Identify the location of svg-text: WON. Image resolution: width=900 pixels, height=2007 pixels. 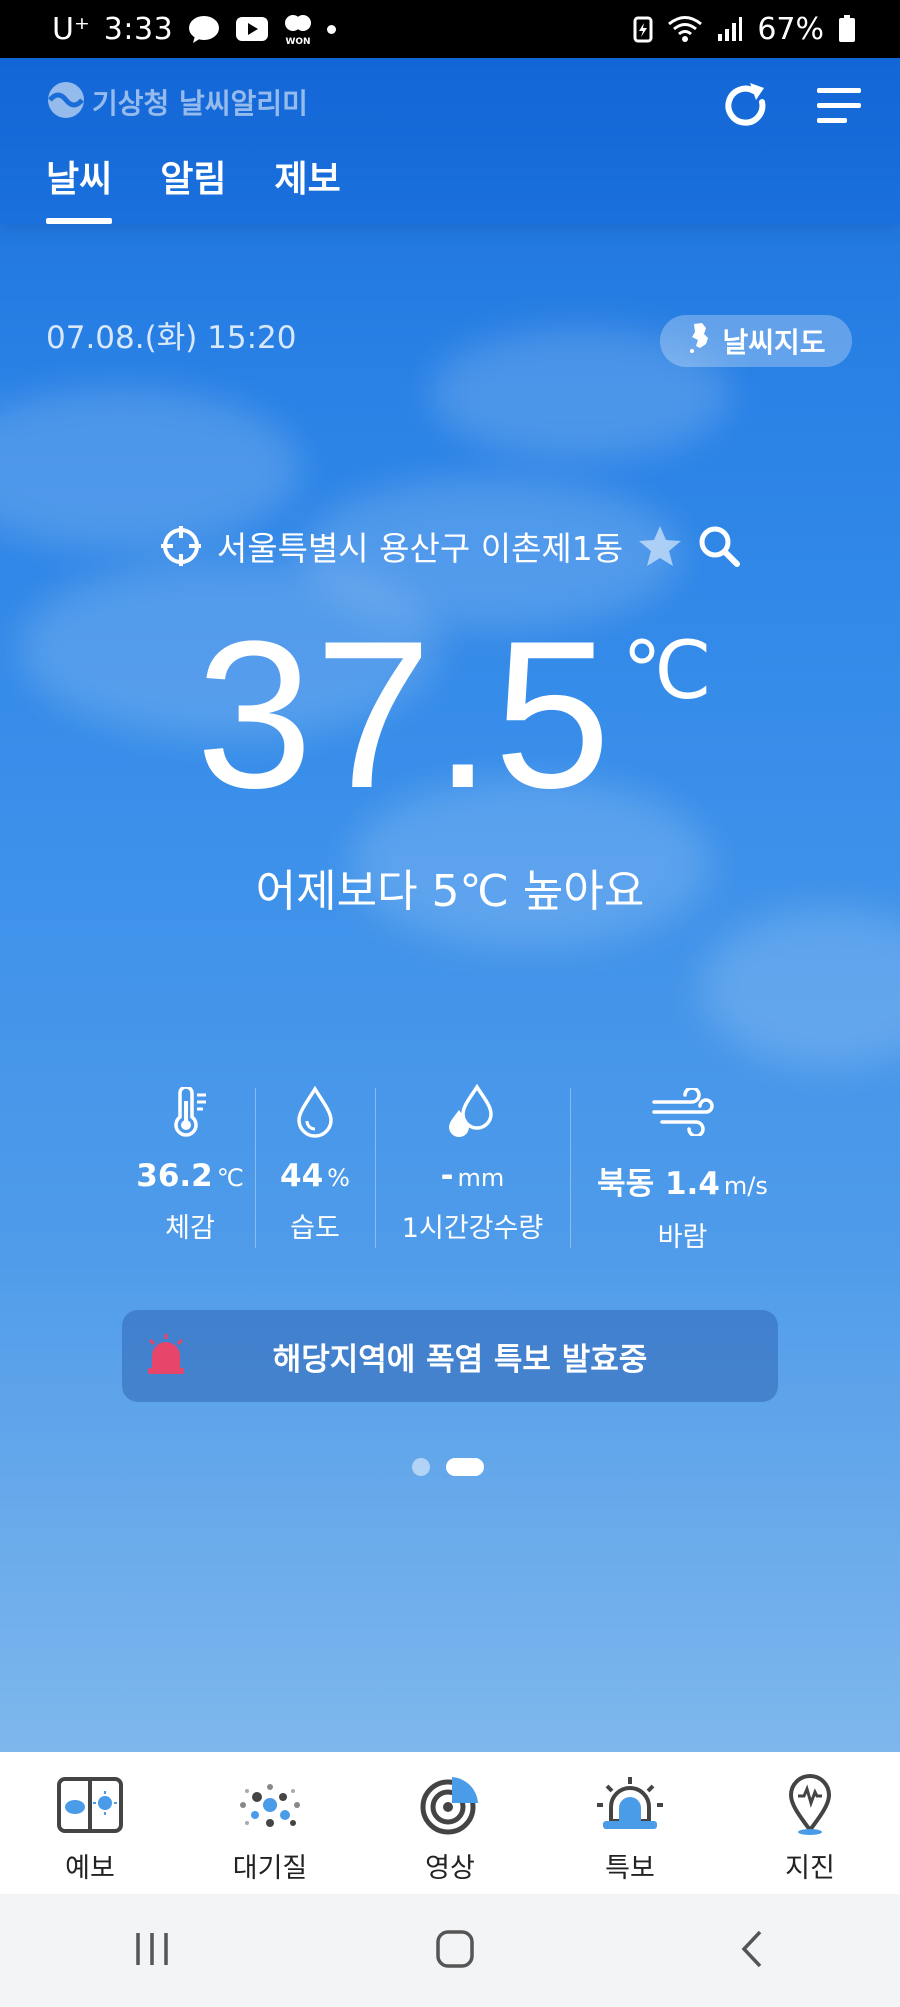
(298, 41).